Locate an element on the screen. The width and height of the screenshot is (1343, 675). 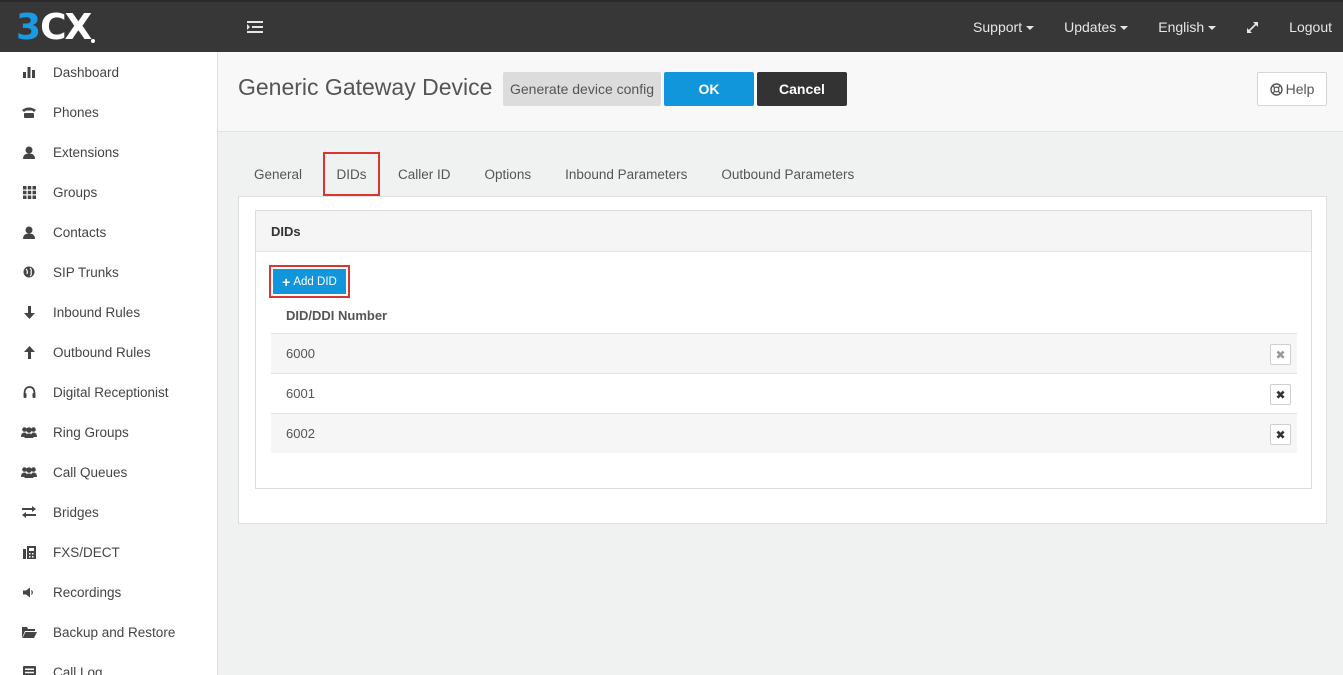
table-row: 6002 ✖ is located at coordinates (784, 433).